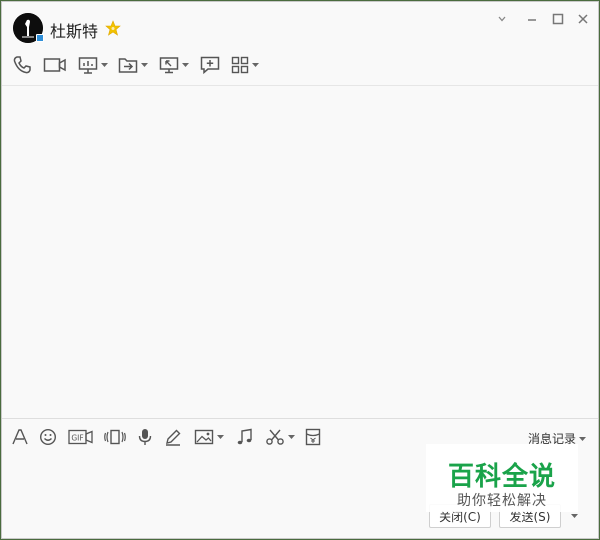 The width and height of the screenshot is (600, 540). I want to click on video-camera-icon, so click(54, 65).